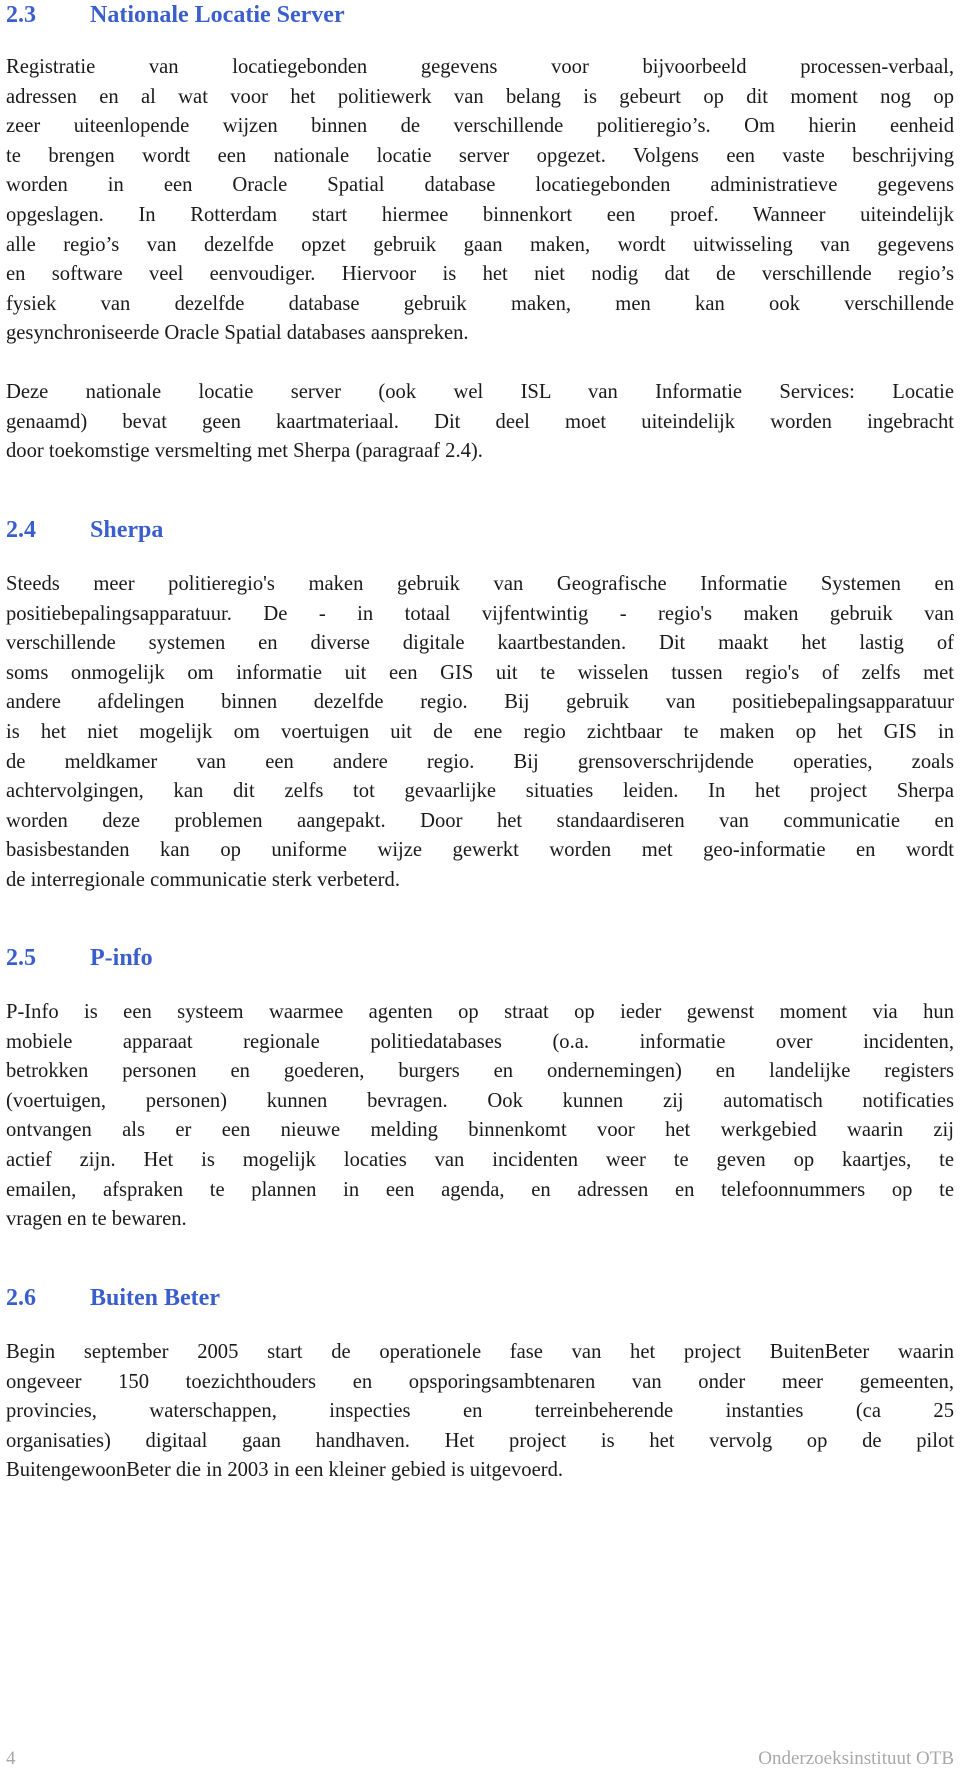 This screenshot has width=960, height=1786. Describe the element at coordinates (79, 958) in the screenshot. I see `section-heading-2-5: 2.5 P-info` at that location.